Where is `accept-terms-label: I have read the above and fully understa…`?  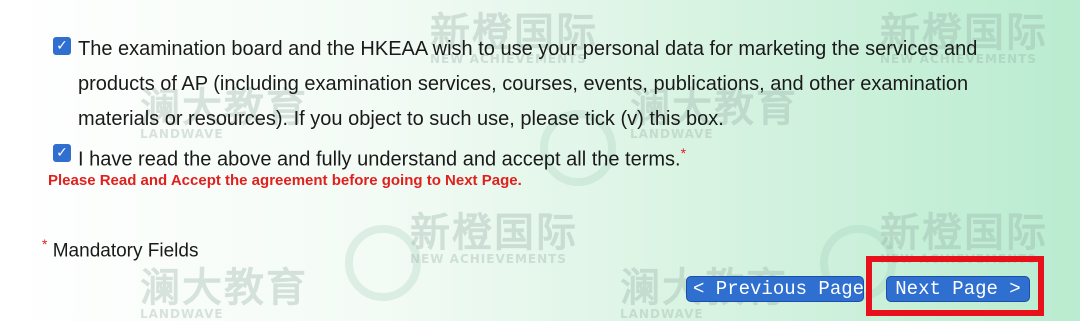 accept-terms-label: I have read the above and fully understa… is located at coordinates (382, 156).